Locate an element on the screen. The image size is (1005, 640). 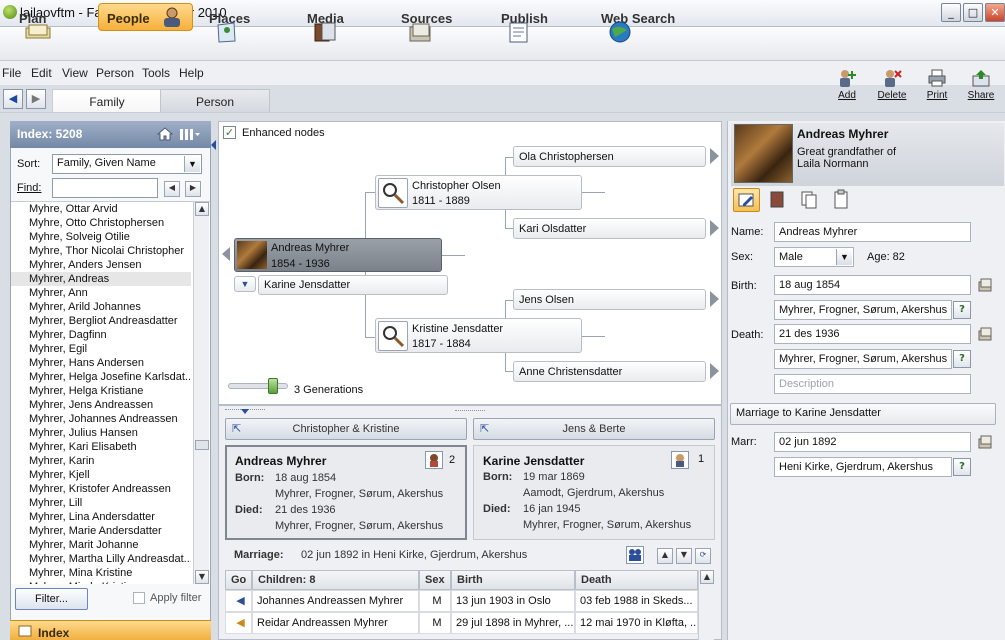
mgf-node: Jens Olsen is located at coordinates (609, 299).